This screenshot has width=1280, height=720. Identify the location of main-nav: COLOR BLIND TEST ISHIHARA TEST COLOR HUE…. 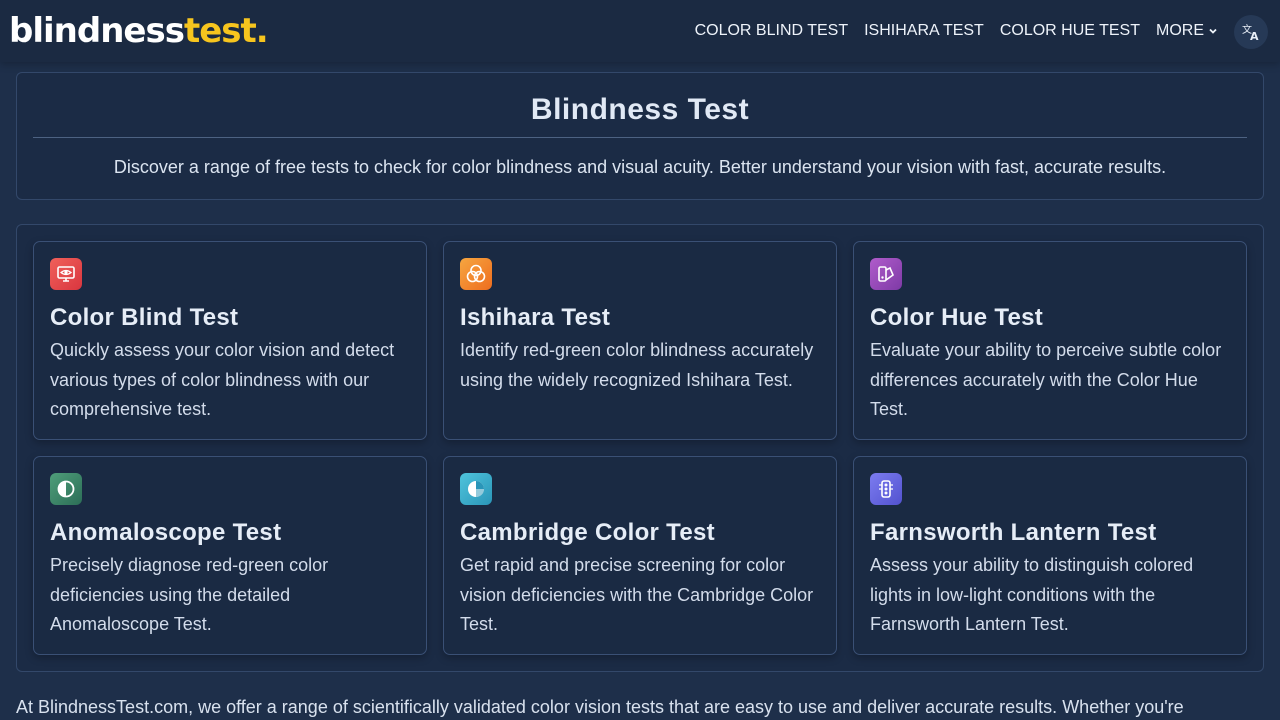
(956, 31).